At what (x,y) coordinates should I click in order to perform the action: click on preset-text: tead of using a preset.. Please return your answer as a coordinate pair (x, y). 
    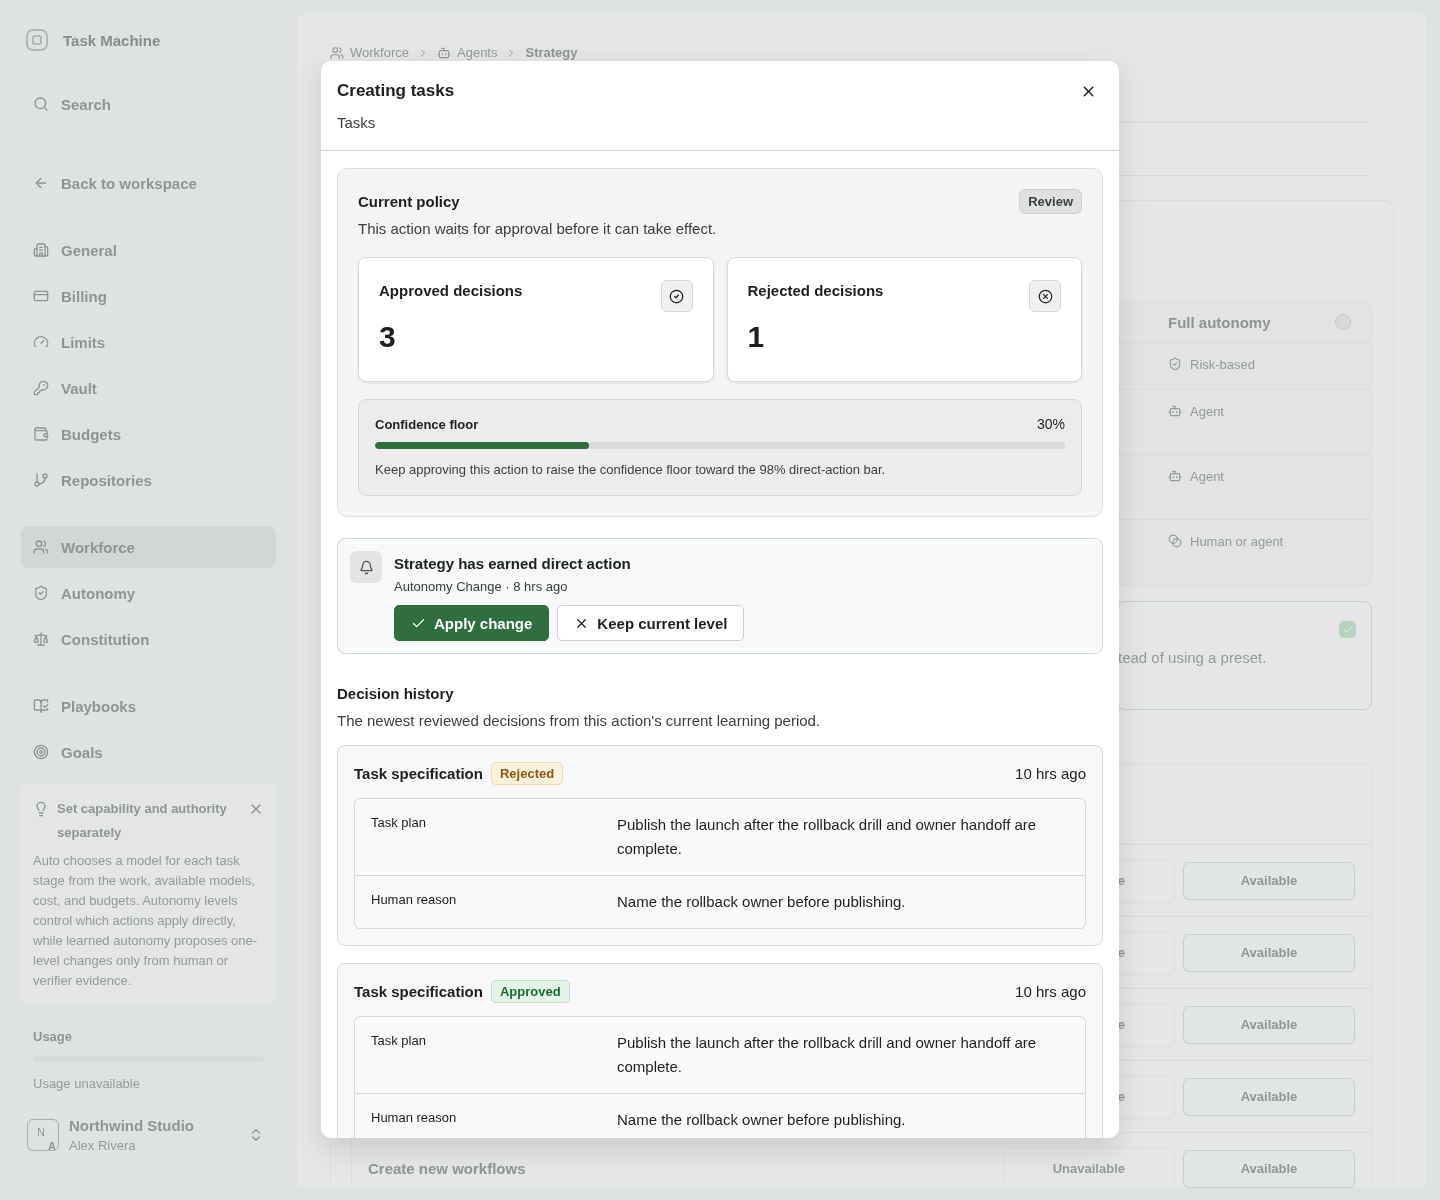
    Looking at the image, I should click on (1192, 657).